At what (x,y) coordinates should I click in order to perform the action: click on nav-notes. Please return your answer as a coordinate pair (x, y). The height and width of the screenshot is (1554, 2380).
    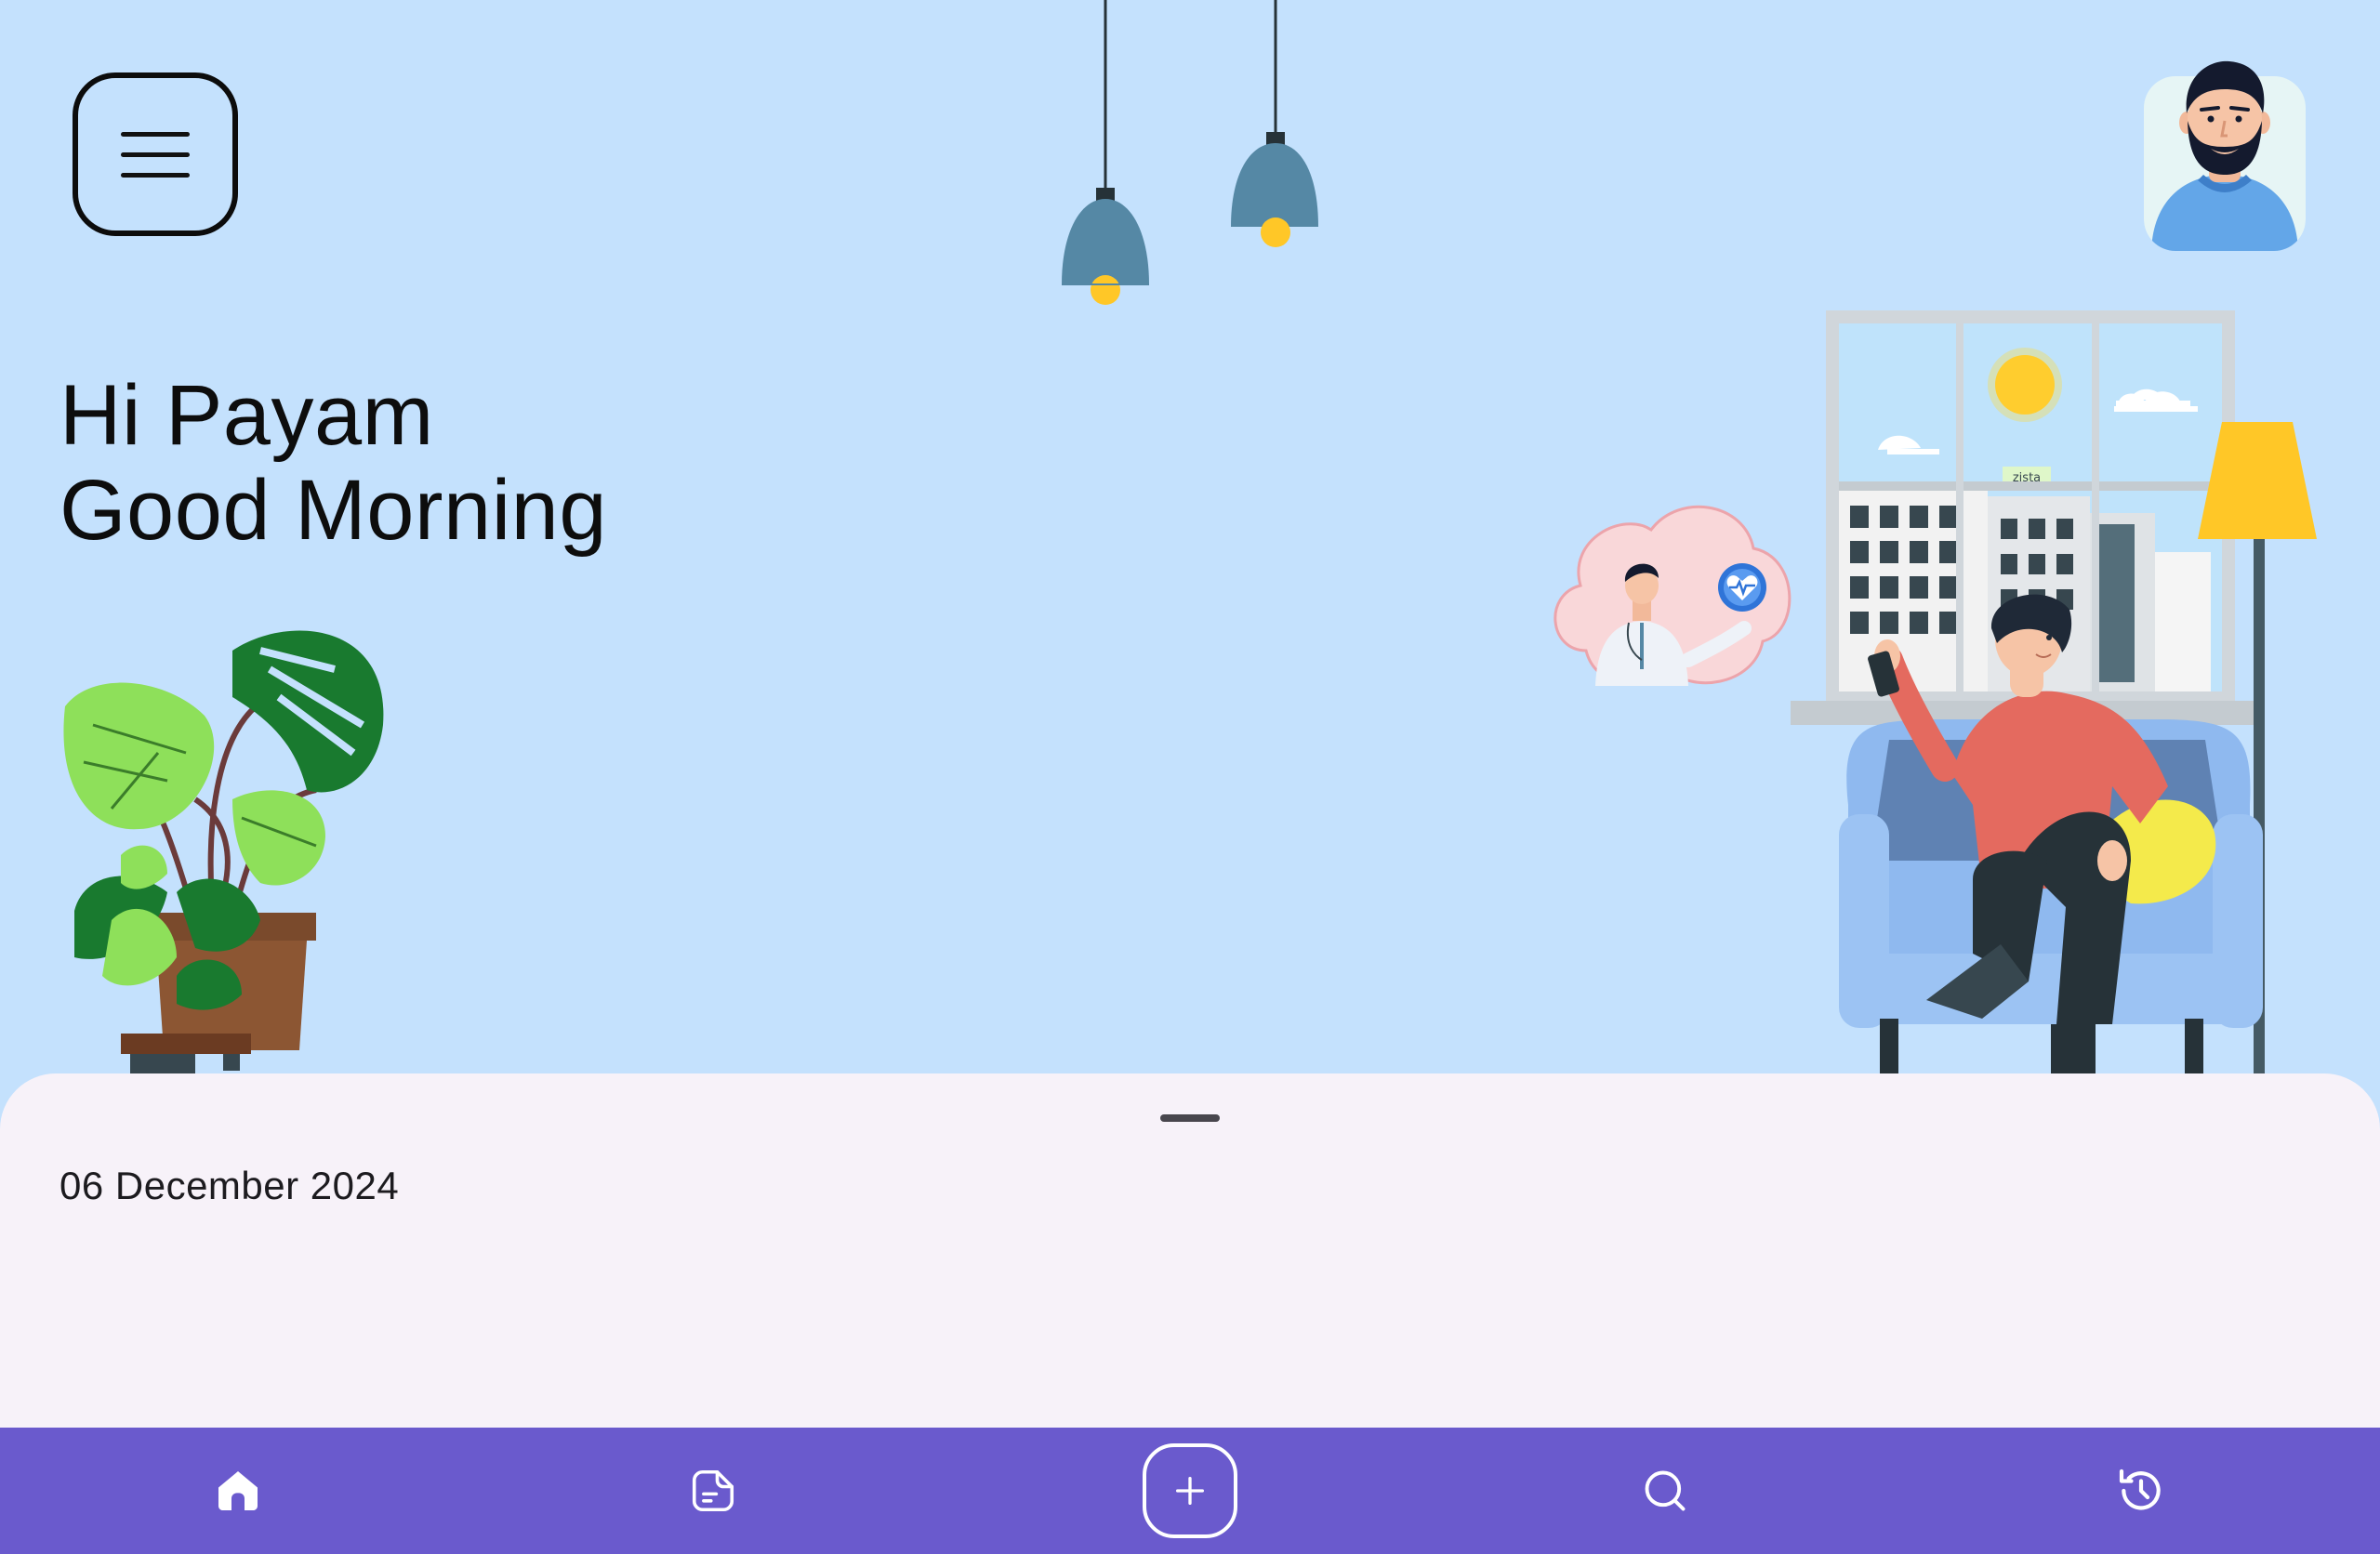
    Looking at the image, I should click on (713, 1491).